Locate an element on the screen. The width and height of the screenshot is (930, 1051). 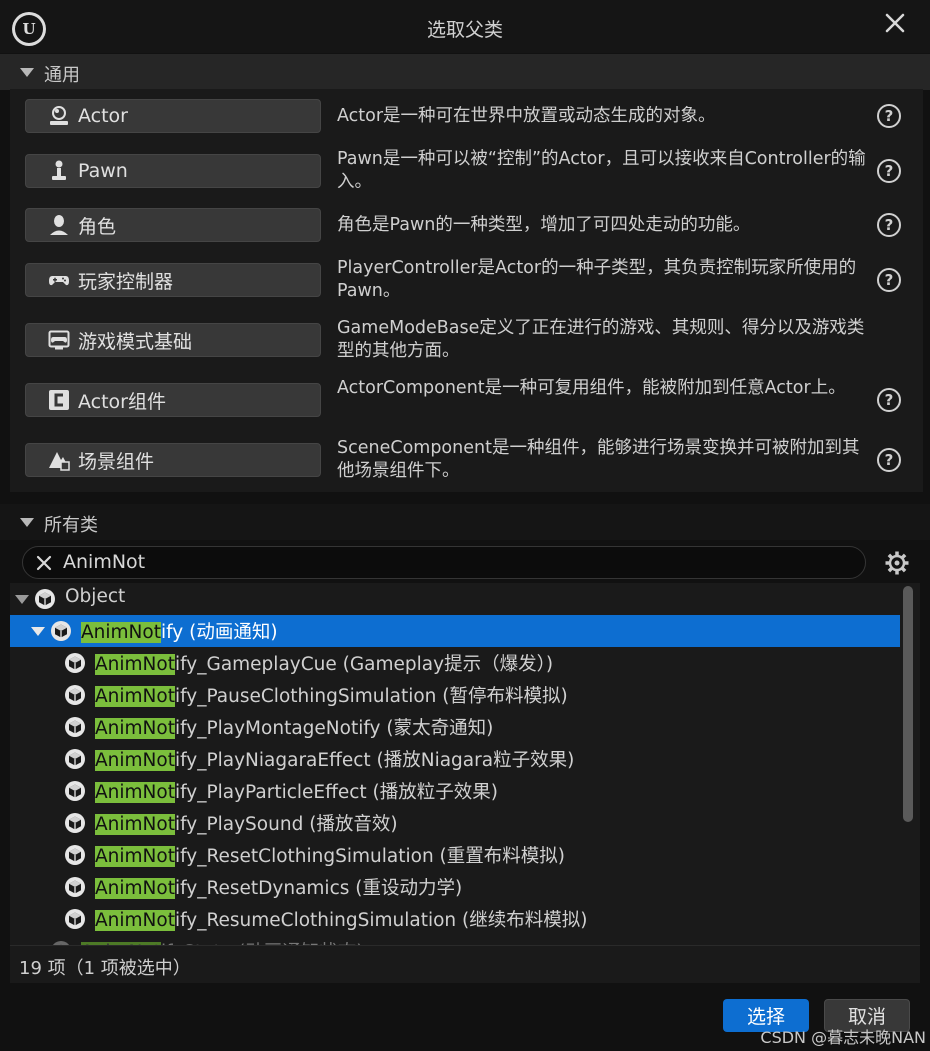
class-description: Actor是一种可在世界中放置或动态生成的对象。 is located at coordinates (526, 116).